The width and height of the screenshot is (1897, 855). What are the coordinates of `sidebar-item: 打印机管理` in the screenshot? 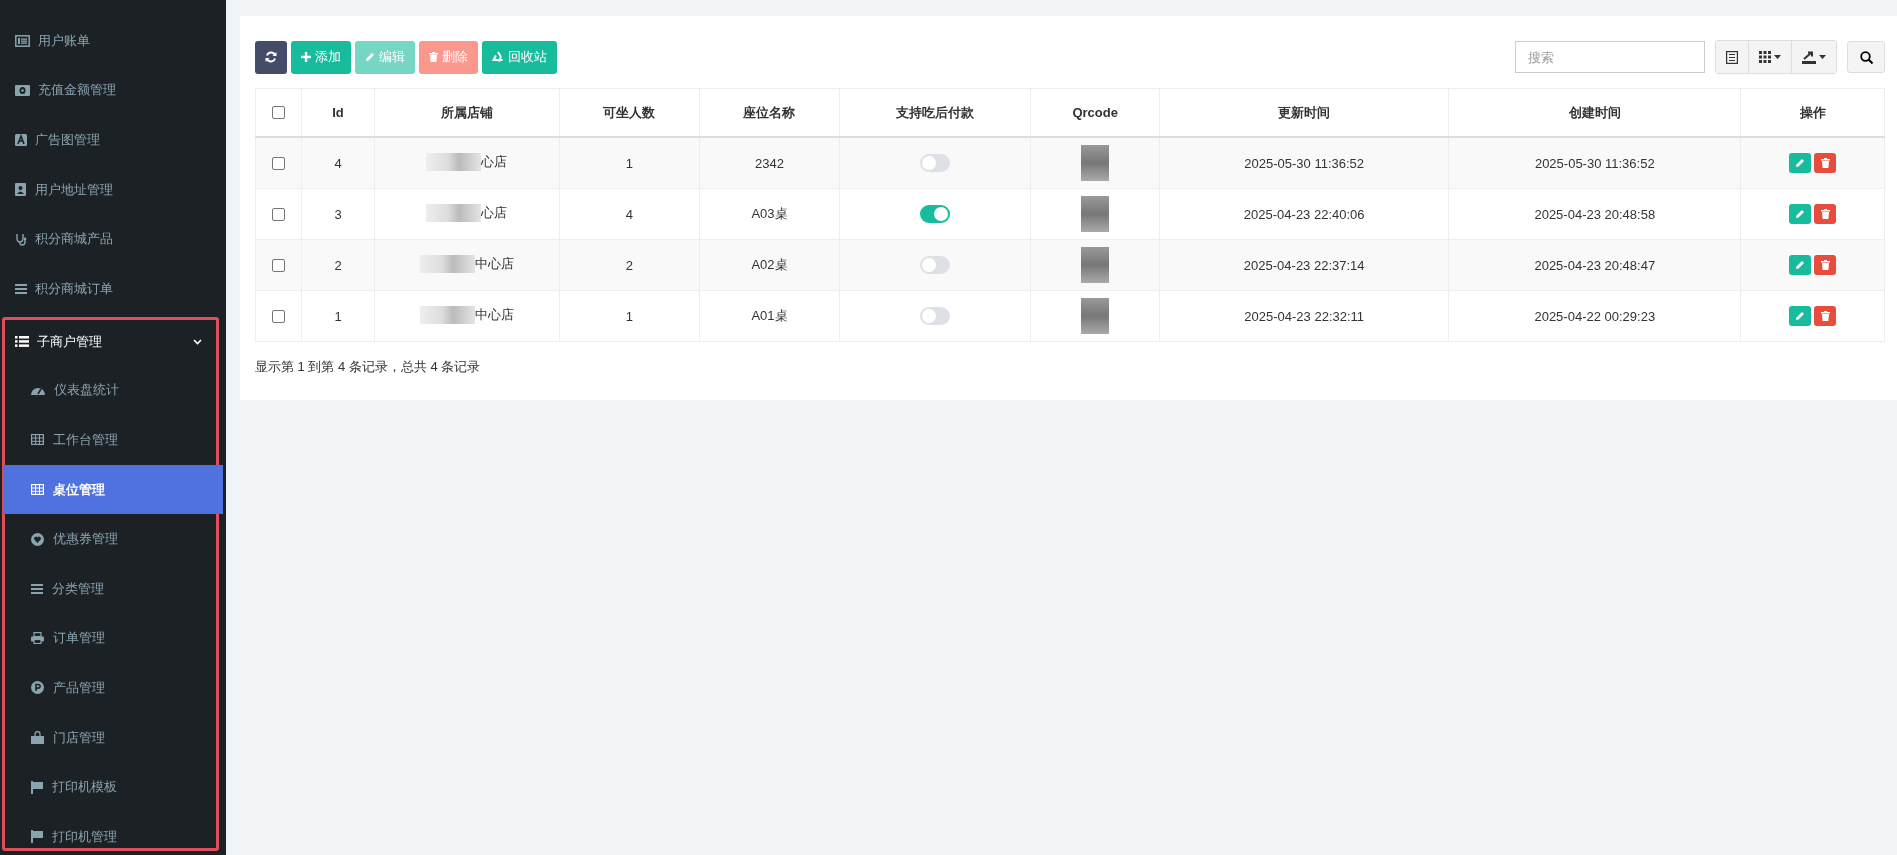 It's located at (113, 833).